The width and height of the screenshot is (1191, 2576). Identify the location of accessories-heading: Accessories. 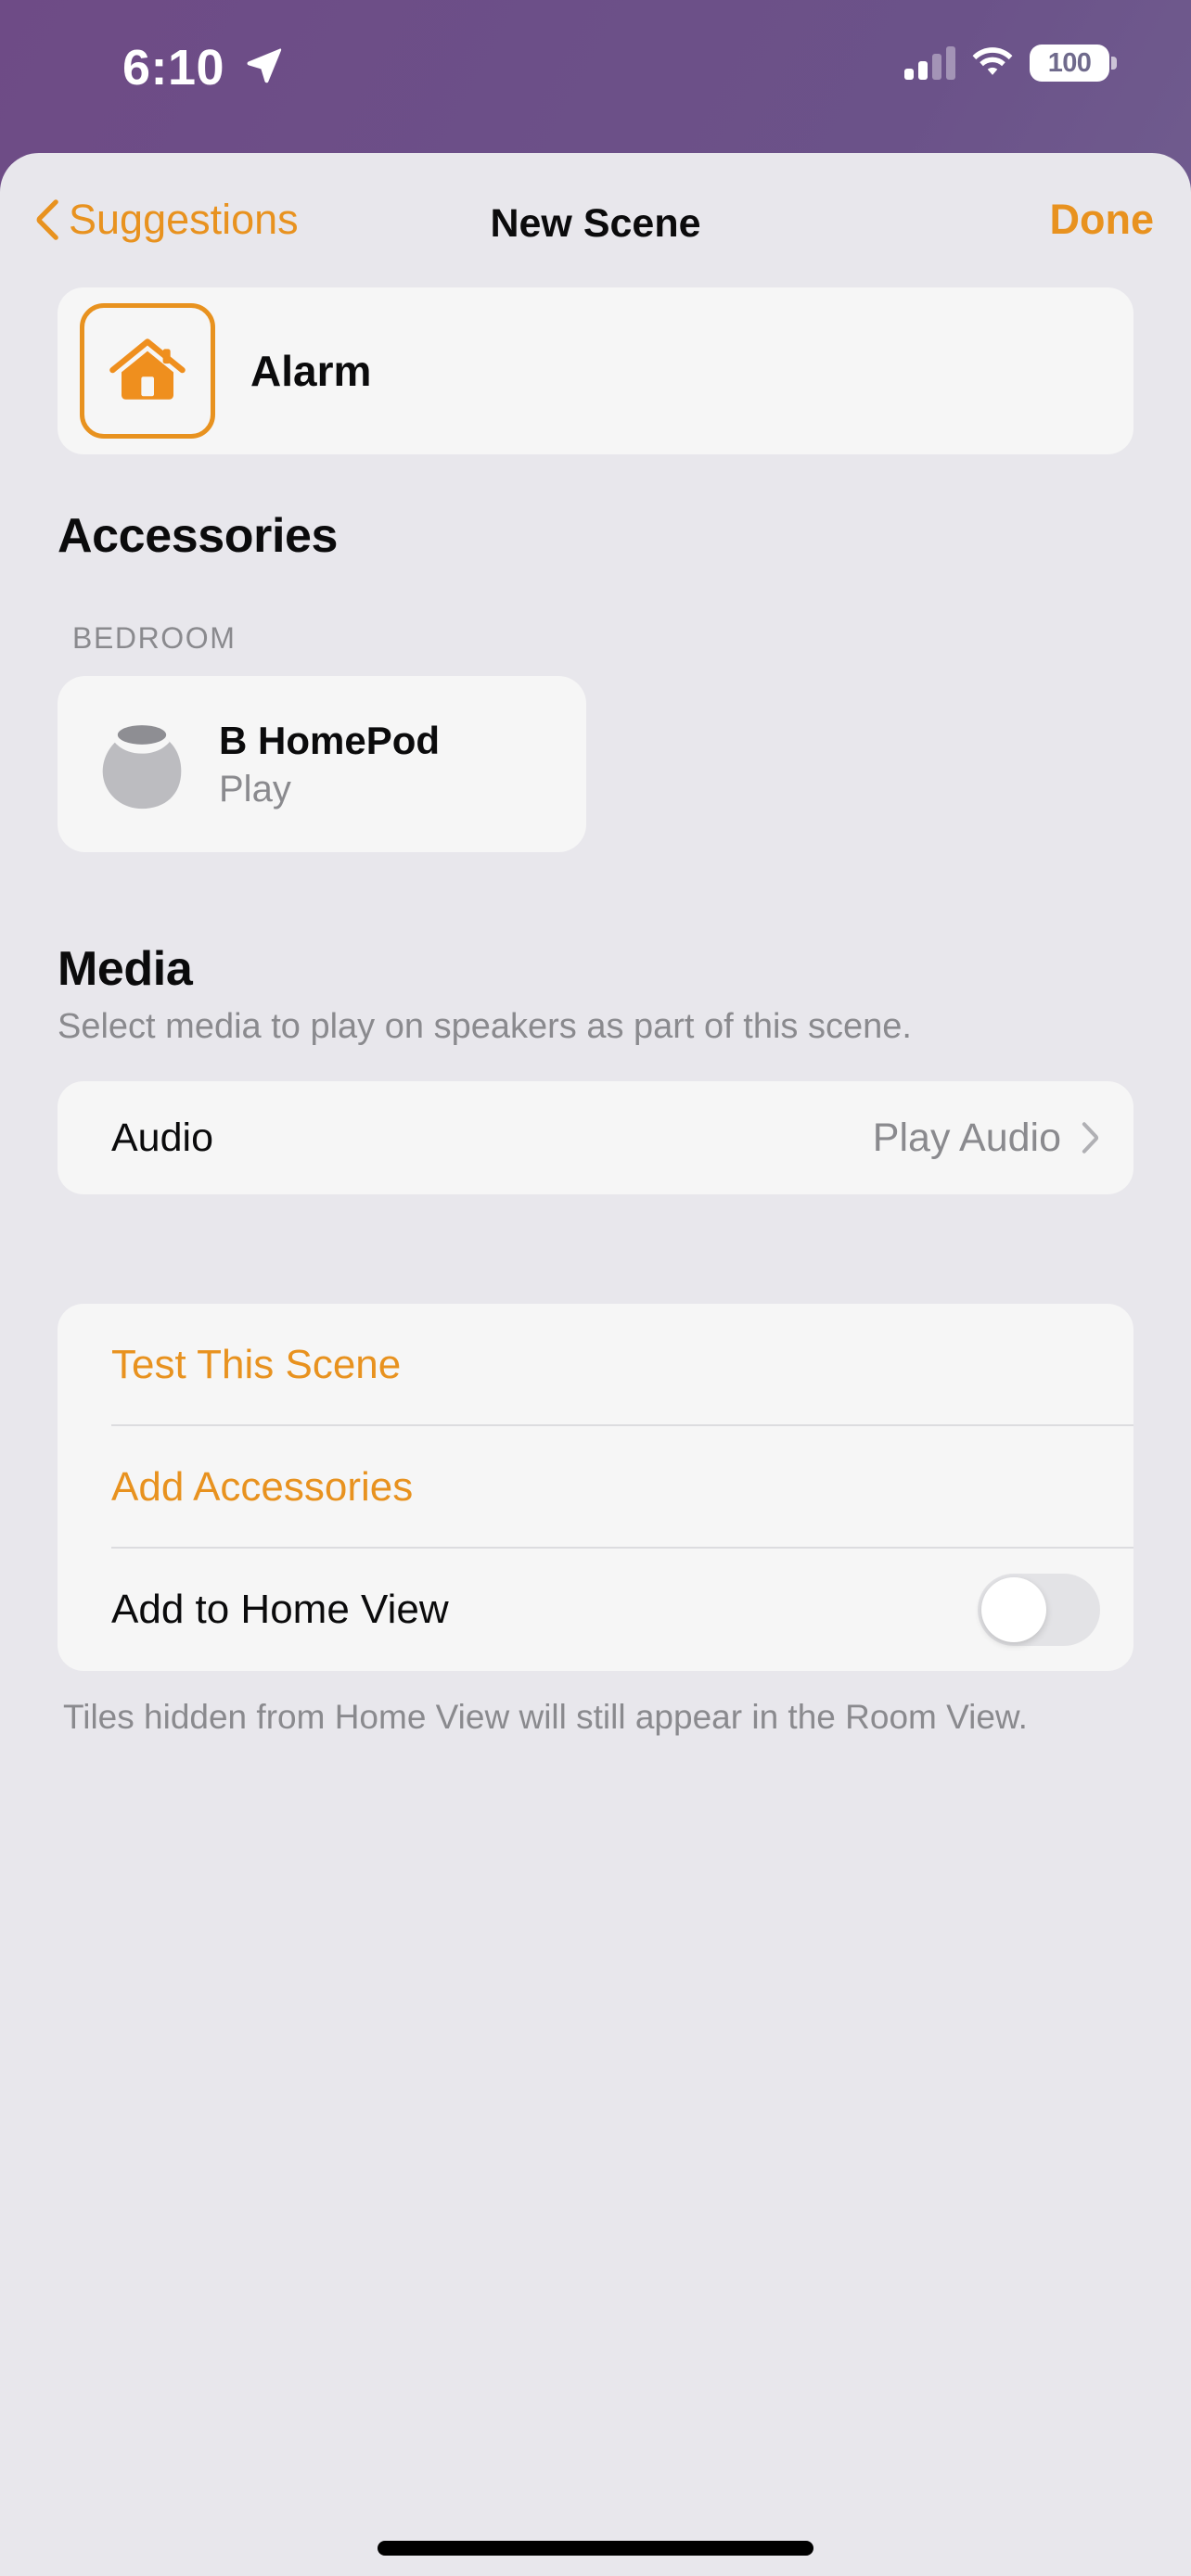
(198, 536).